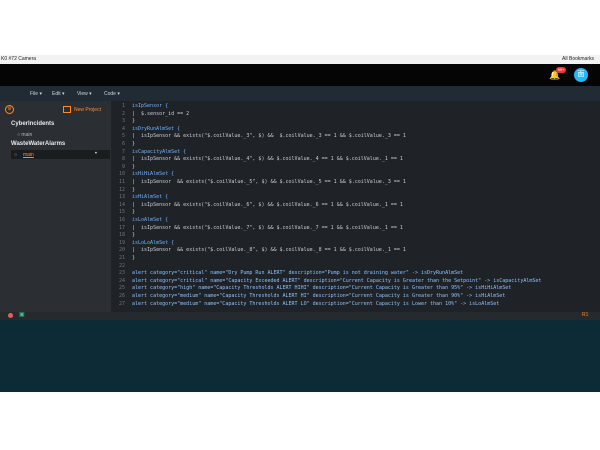 The width and height of the screenshot is (600, 450). Describe the element at coordinates (121, 220) in the screenshot. I see `line-number: 16` at that location.